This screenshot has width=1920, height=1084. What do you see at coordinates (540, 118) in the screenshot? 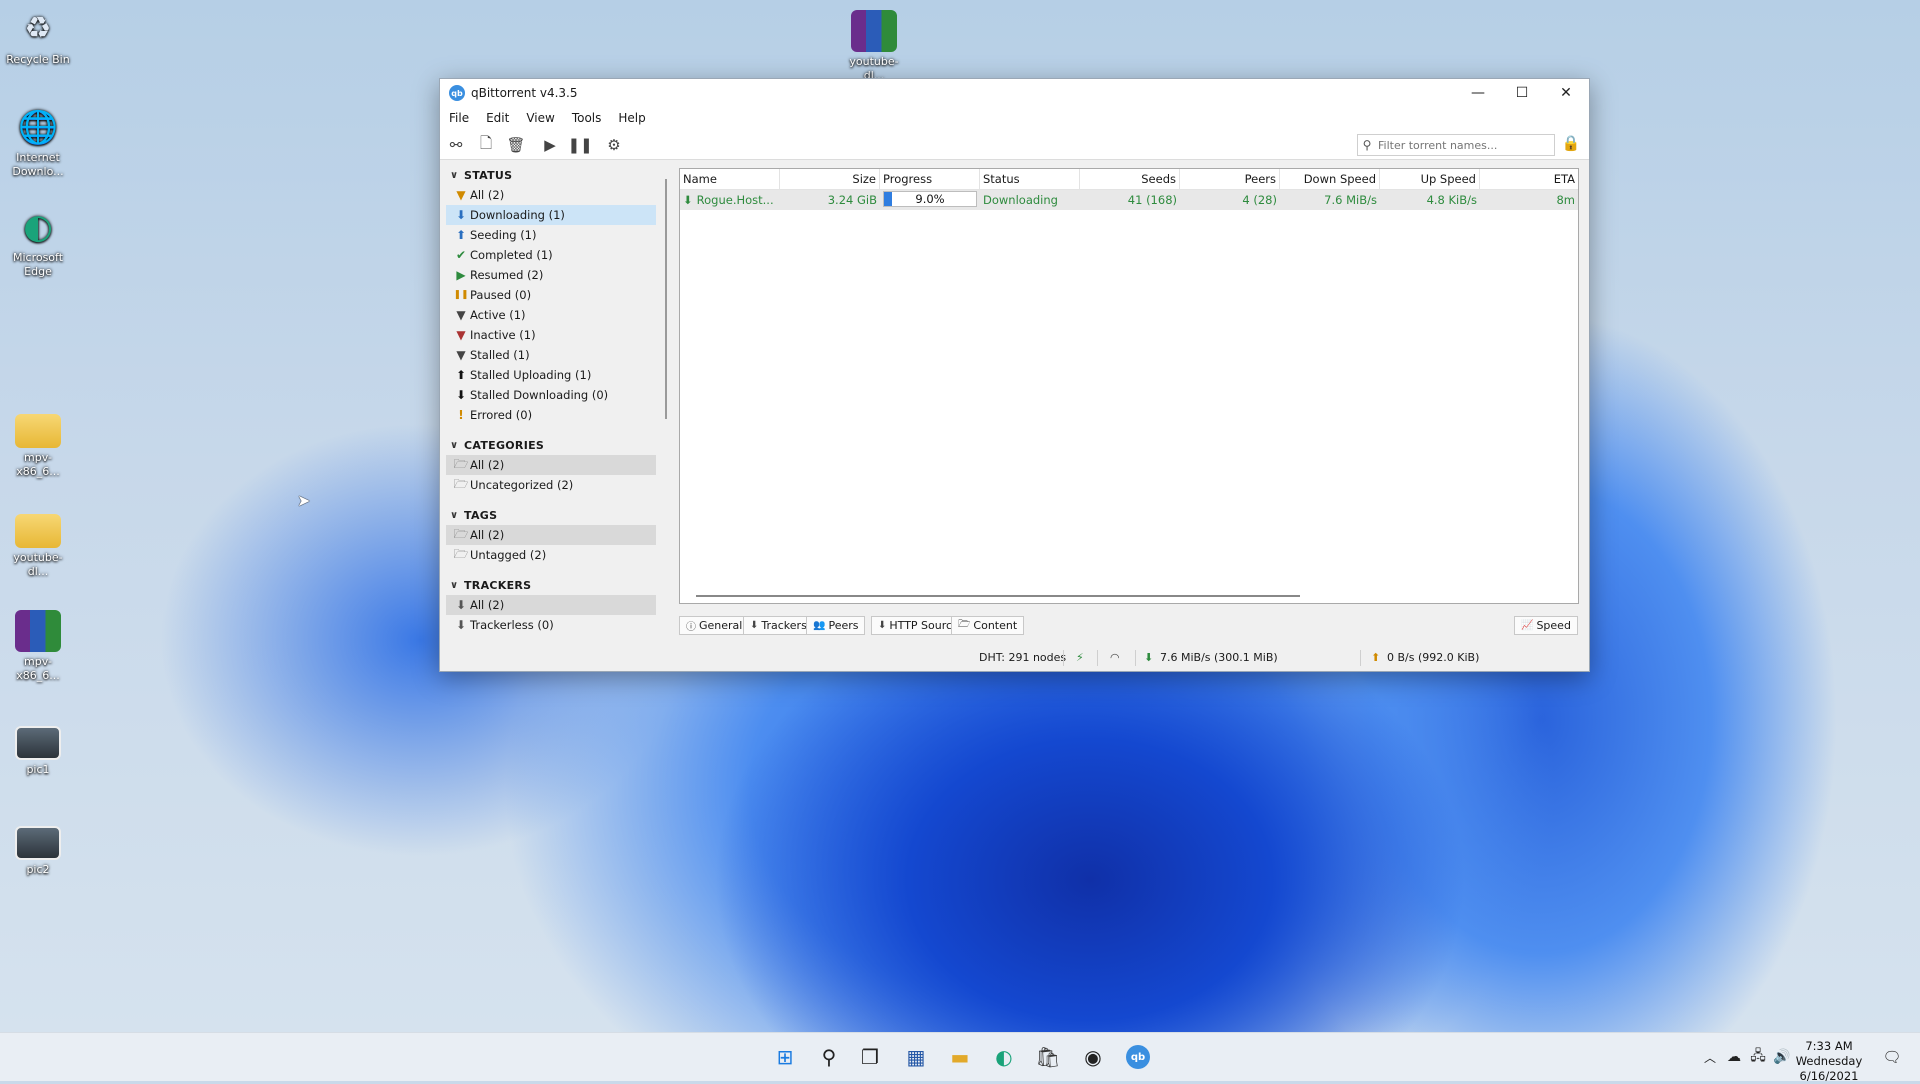
I see `menu-view: View` at bounding box center [540, 118].